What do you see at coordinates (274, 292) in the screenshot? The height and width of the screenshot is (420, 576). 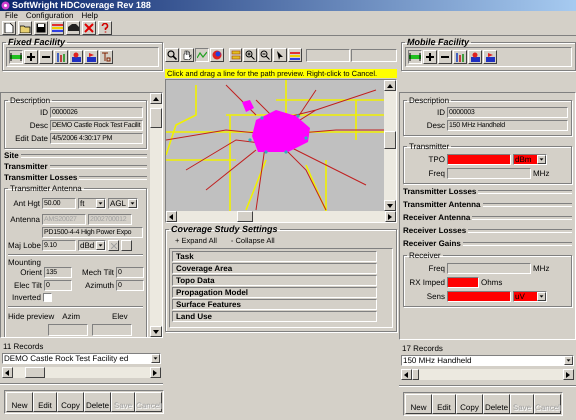 I see `list-item: Propagation Model` at bounding box center [274, 292].